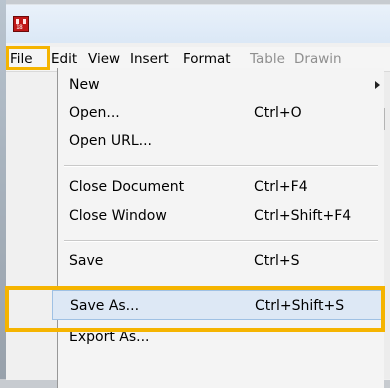  What do you see at coordinates (387, 119) in the screenshot?
I see `document-edge-mark` at bounding box center [387, 119].